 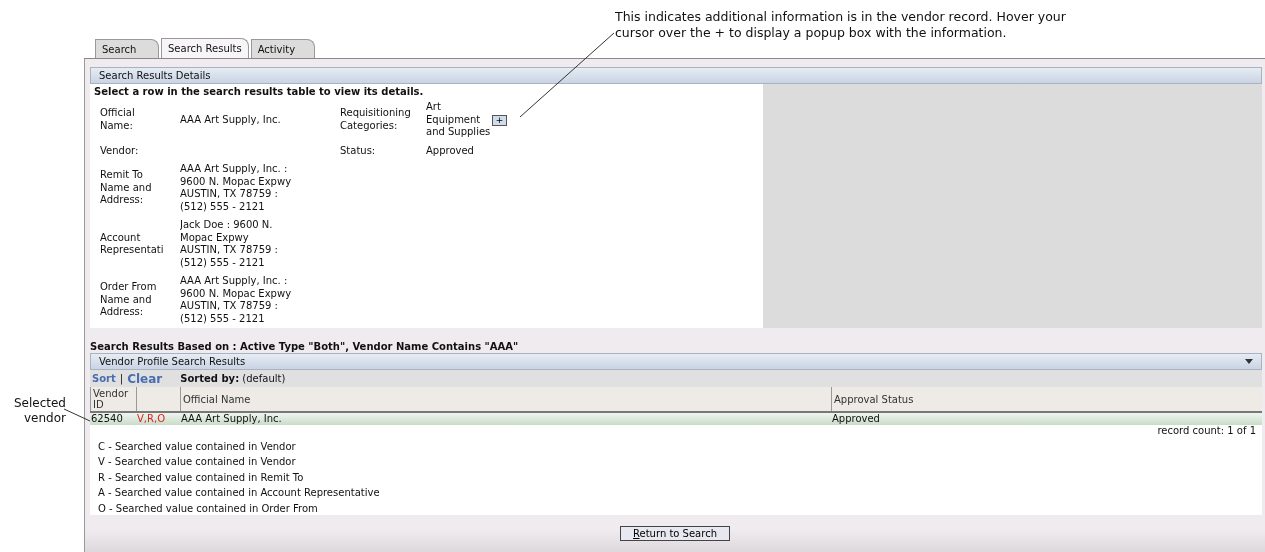 What do you see at coordinates (459, 120) in the screenshot?
I see `field-value: Art Equipment and Supplies` at bounding box center [459, 120].